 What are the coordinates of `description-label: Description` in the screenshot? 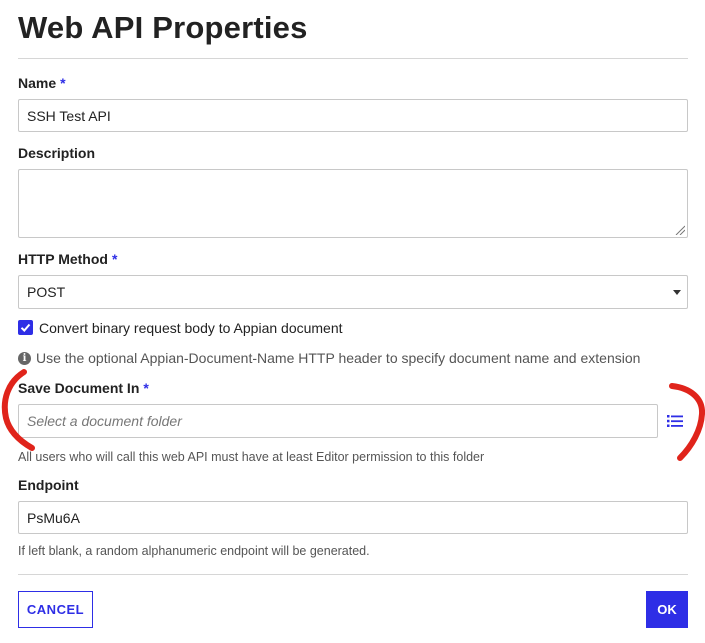 It's located at (56, 153).